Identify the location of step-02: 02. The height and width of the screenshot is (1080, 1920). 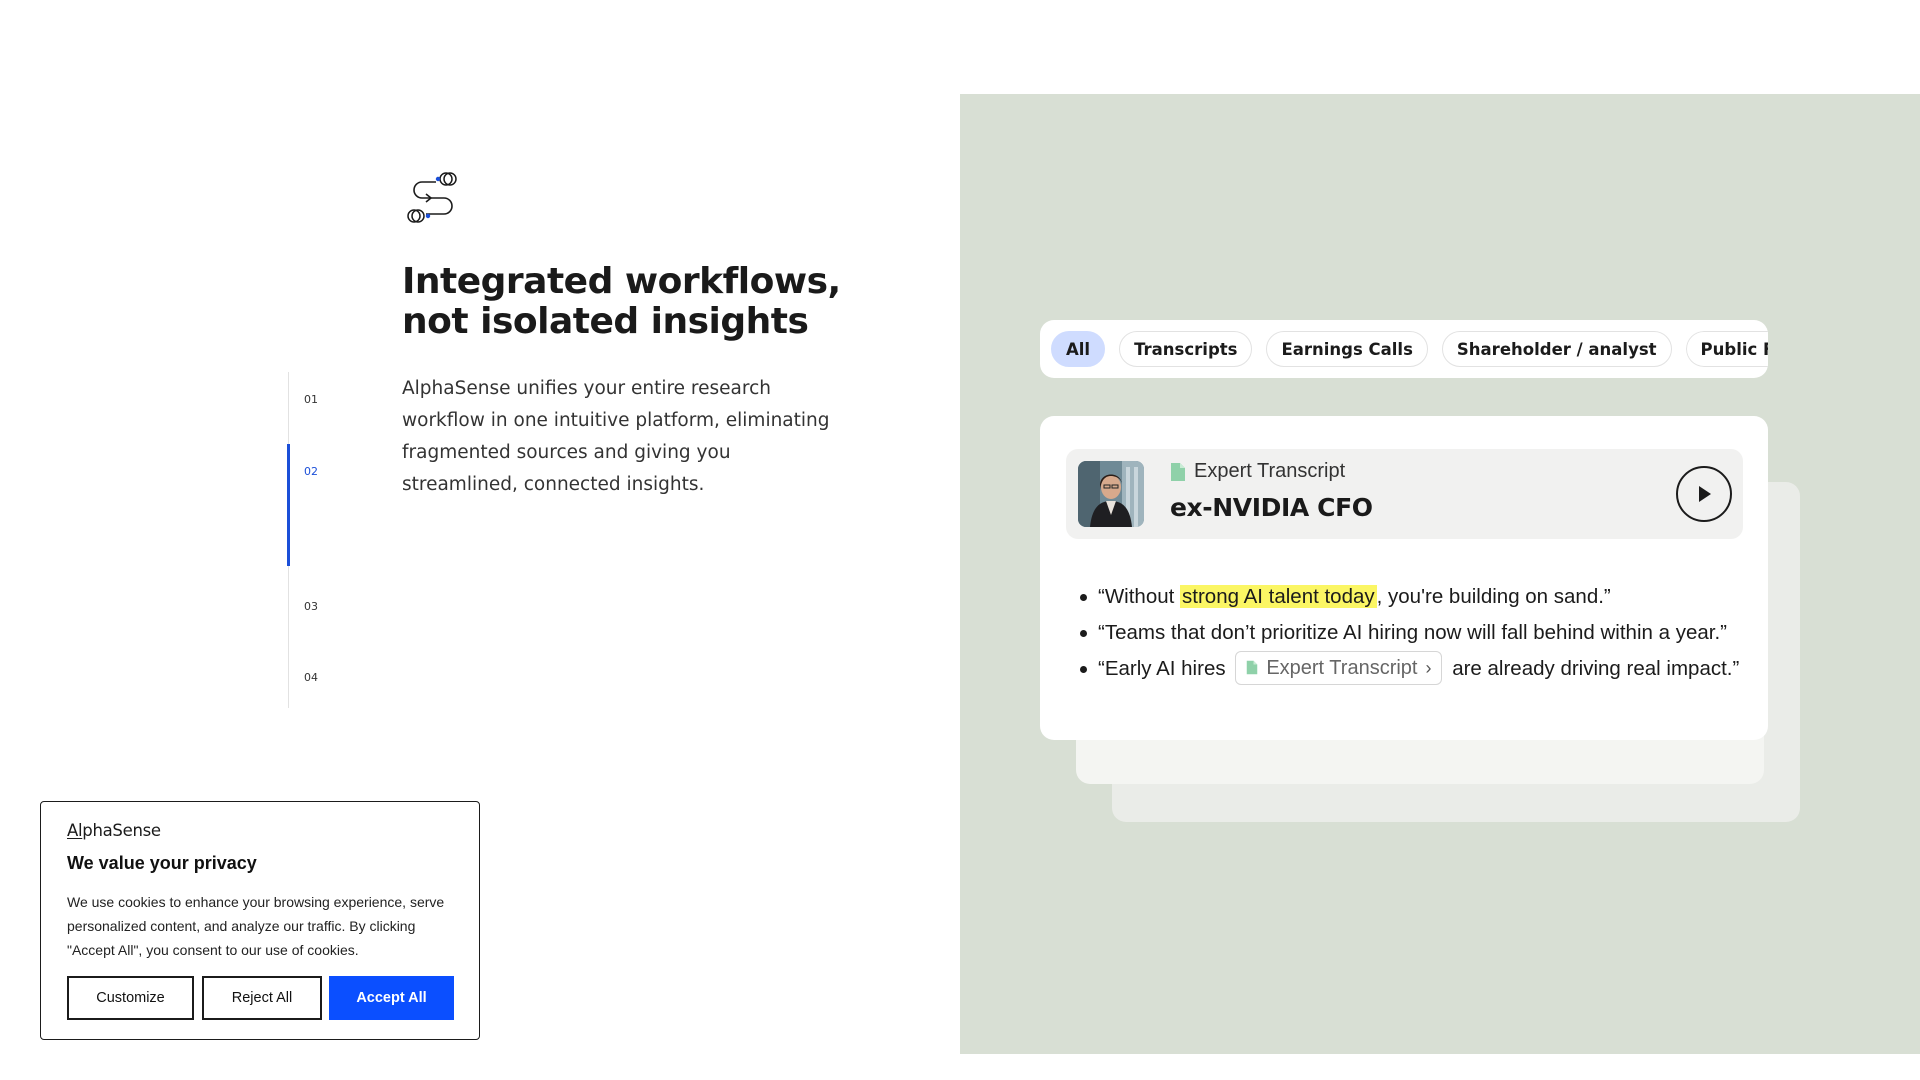
(311, 471).